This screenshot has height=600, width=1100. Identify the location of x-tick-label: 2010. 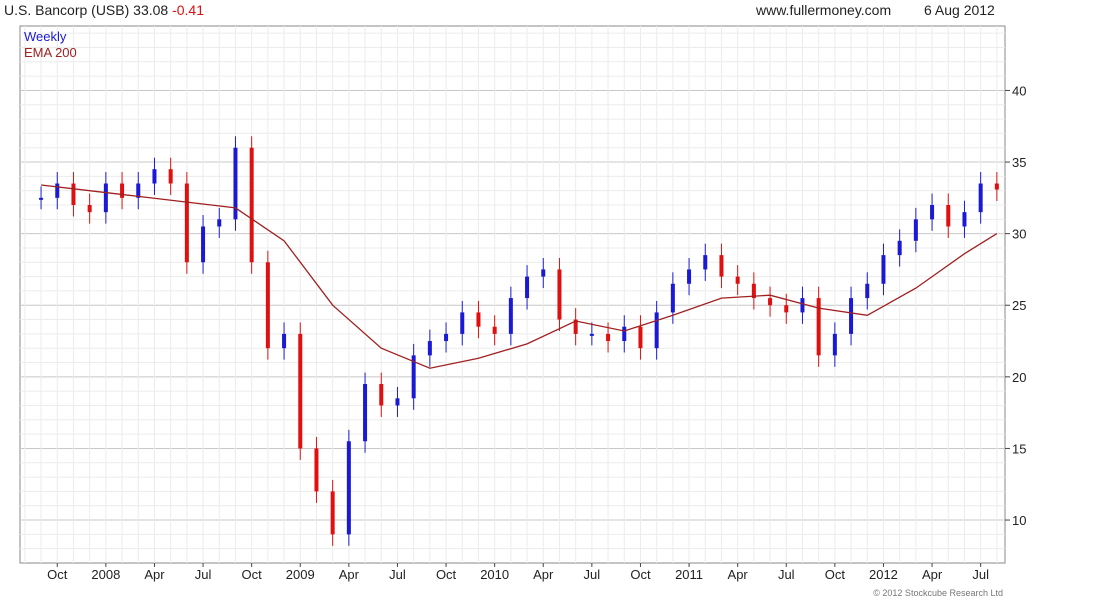
(494, 574).